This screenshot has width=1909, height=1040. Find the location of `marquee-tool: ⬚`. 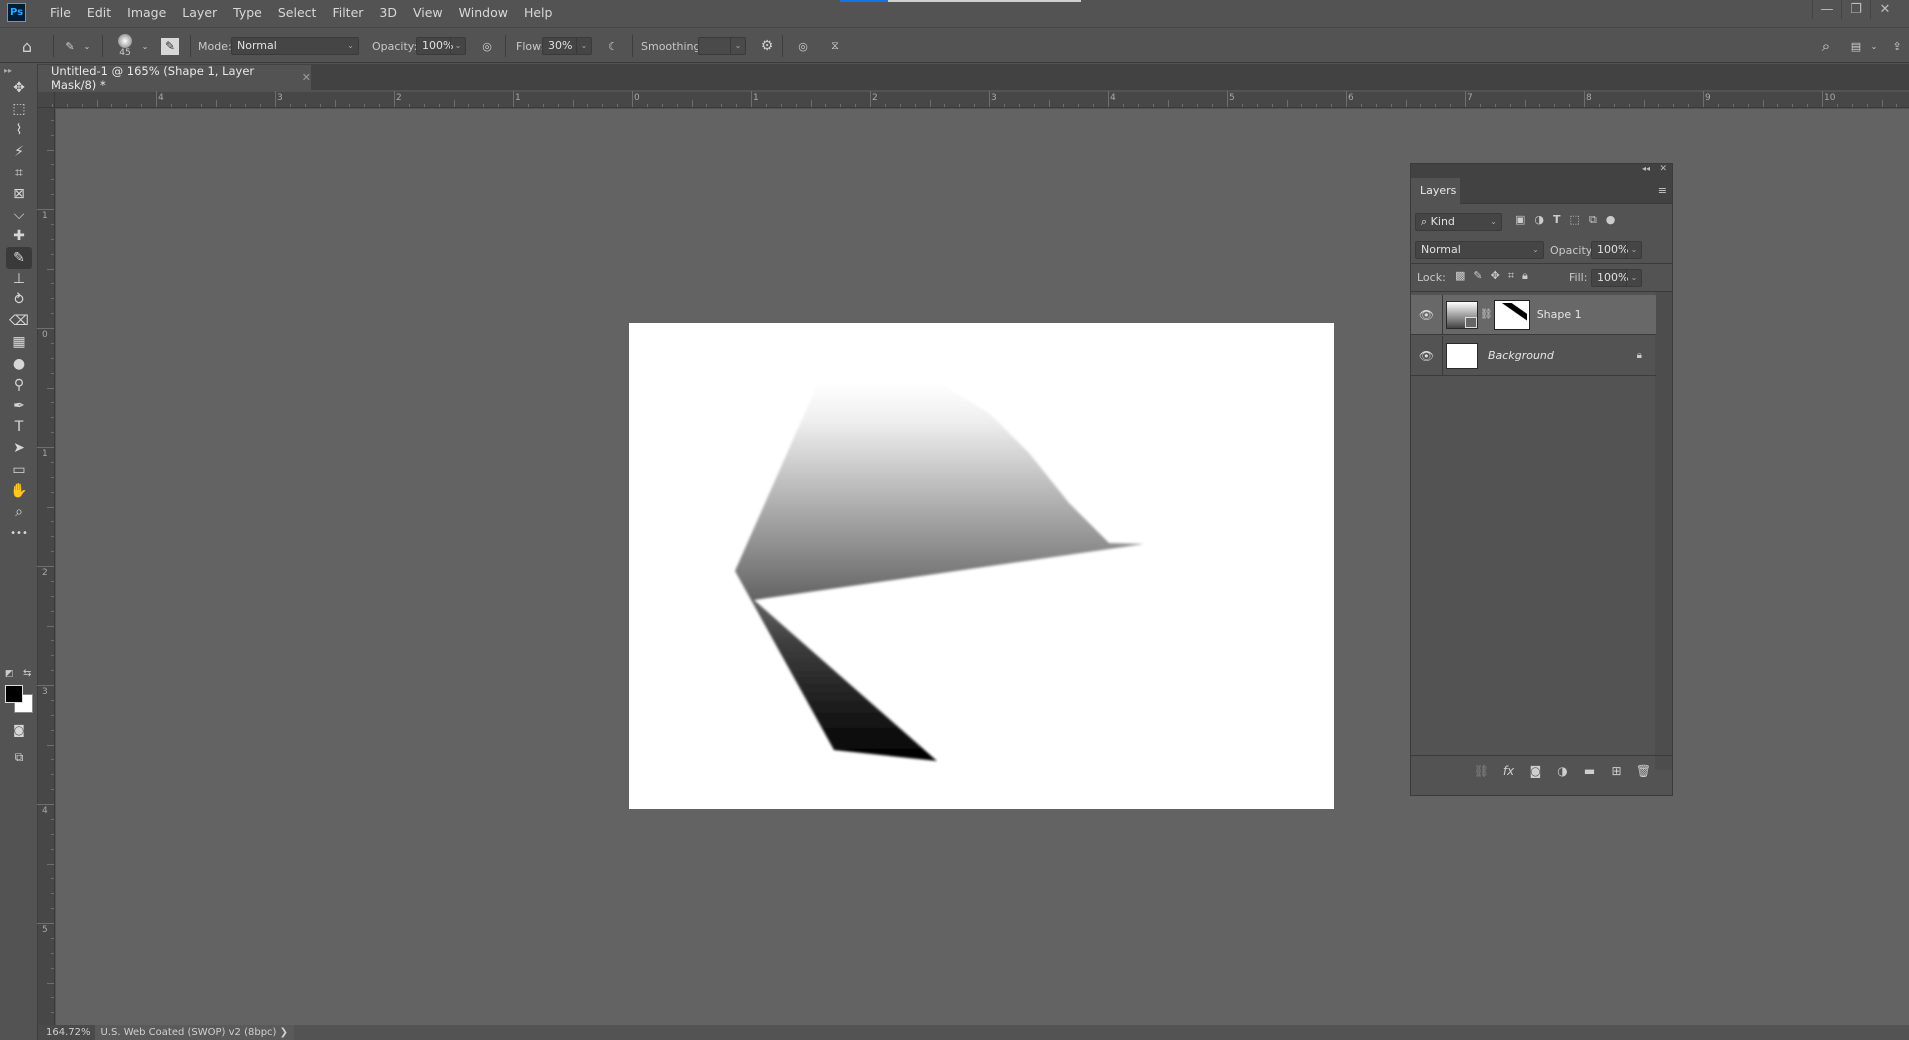

marquee-tool: ⬚ is located at coordinates (19, 109).